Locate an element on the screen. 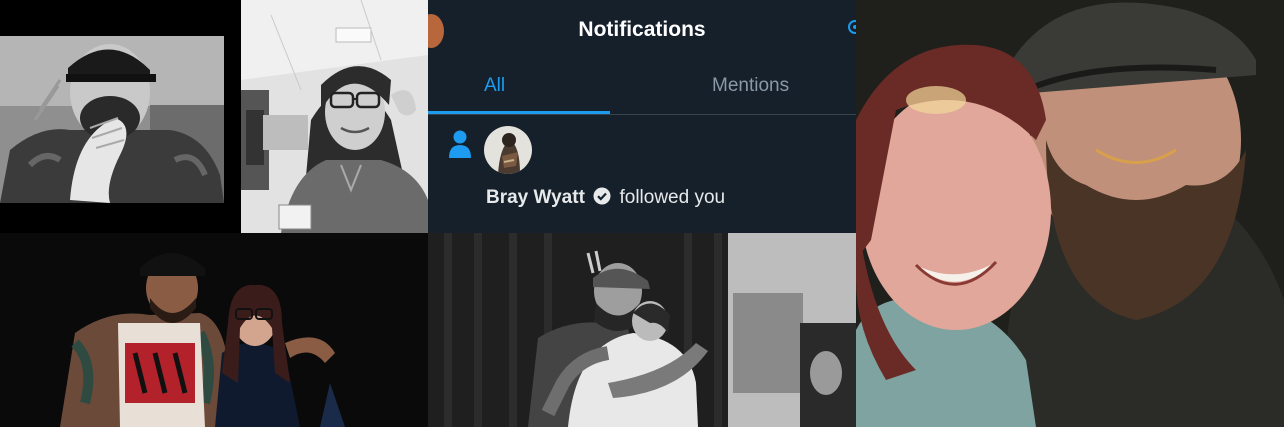  user-avatar is located at coordinates (508, 150).